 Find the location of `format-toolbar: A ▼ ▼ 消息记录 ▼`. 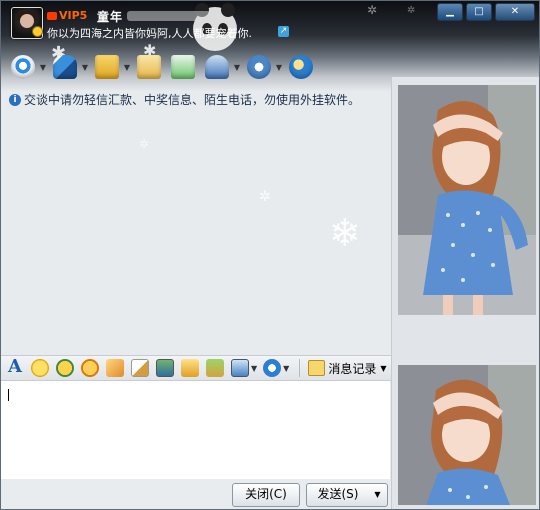

format-toolbar: A ▼ ▼ 消息记录 ▼ is located at coordinates (196, 368).